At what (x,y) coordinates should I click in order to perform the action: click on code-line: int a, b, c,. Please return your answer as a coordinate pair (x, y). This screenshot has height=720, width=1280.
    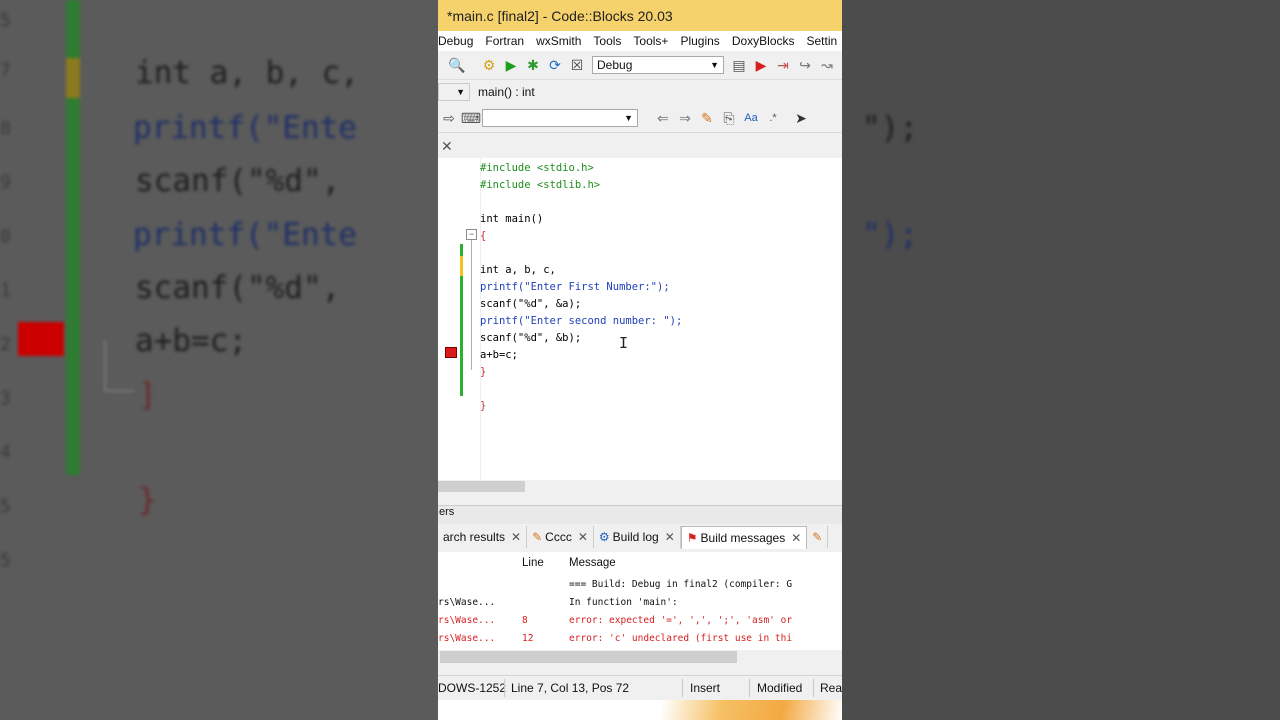
    Looking at the image, I should click on (518, 270).